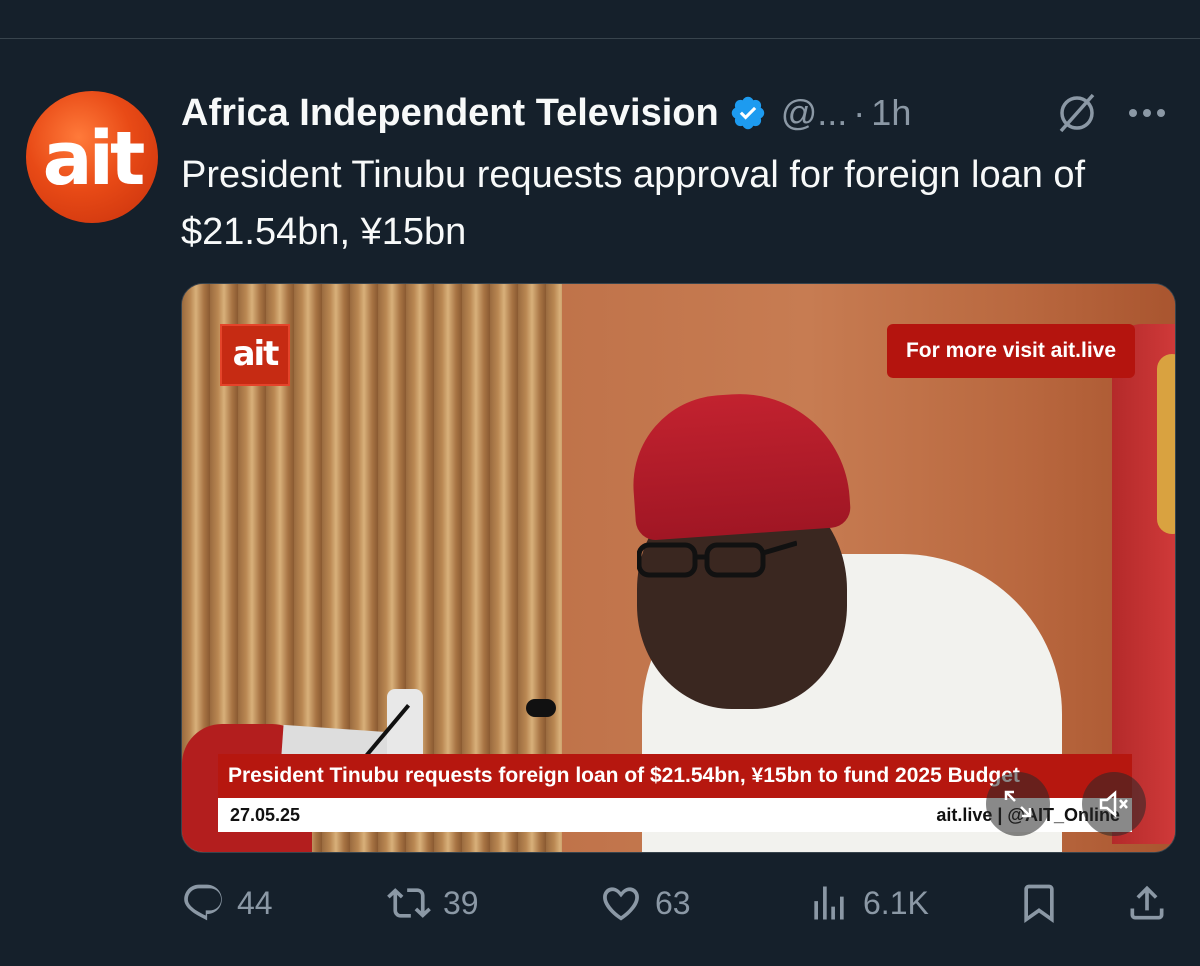  What do you see at coordinates (203, 902) in the screenshot?
I see `reply-icon` at bounding box center [203, 902].